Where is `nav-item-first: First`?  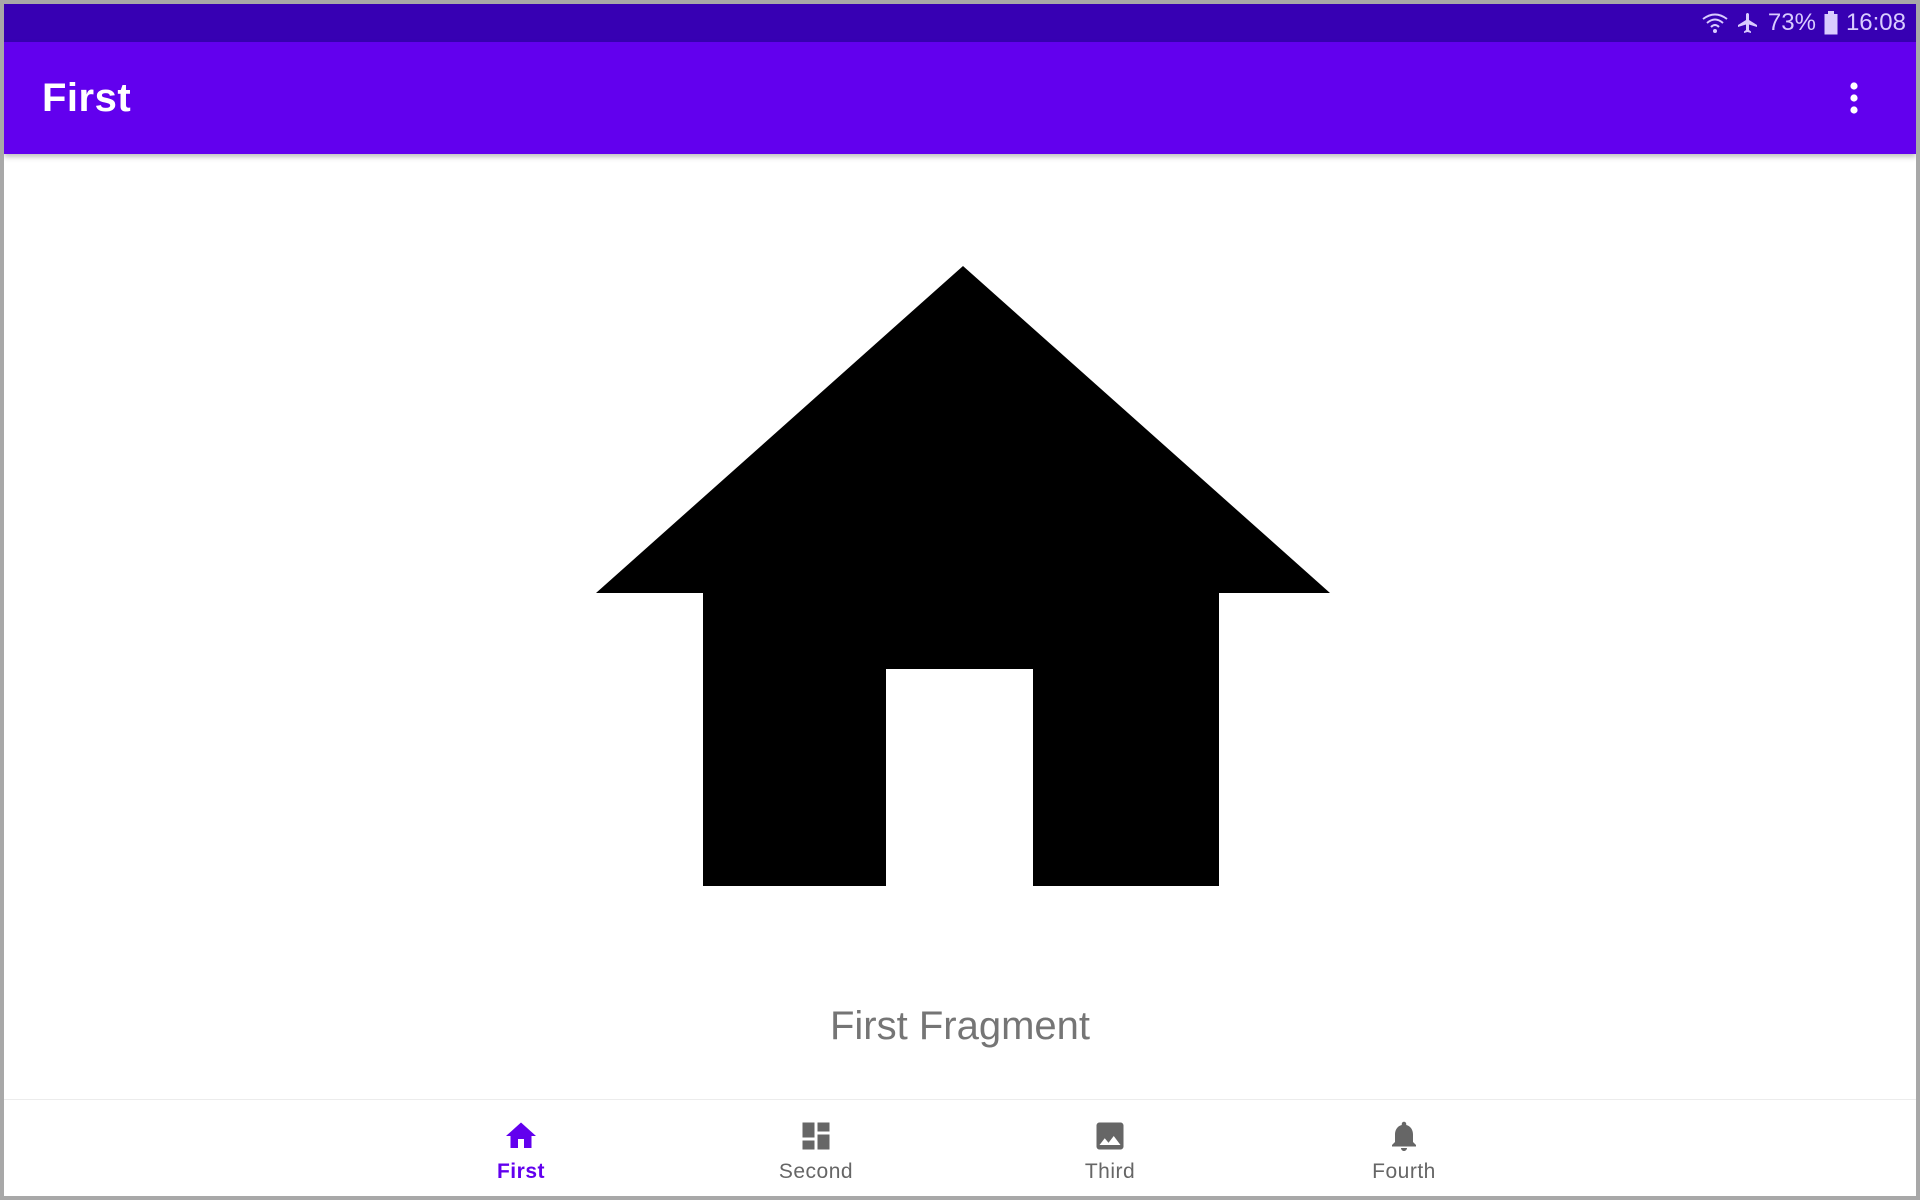
nav-item-first: First is located at coordinates (521, 1148).